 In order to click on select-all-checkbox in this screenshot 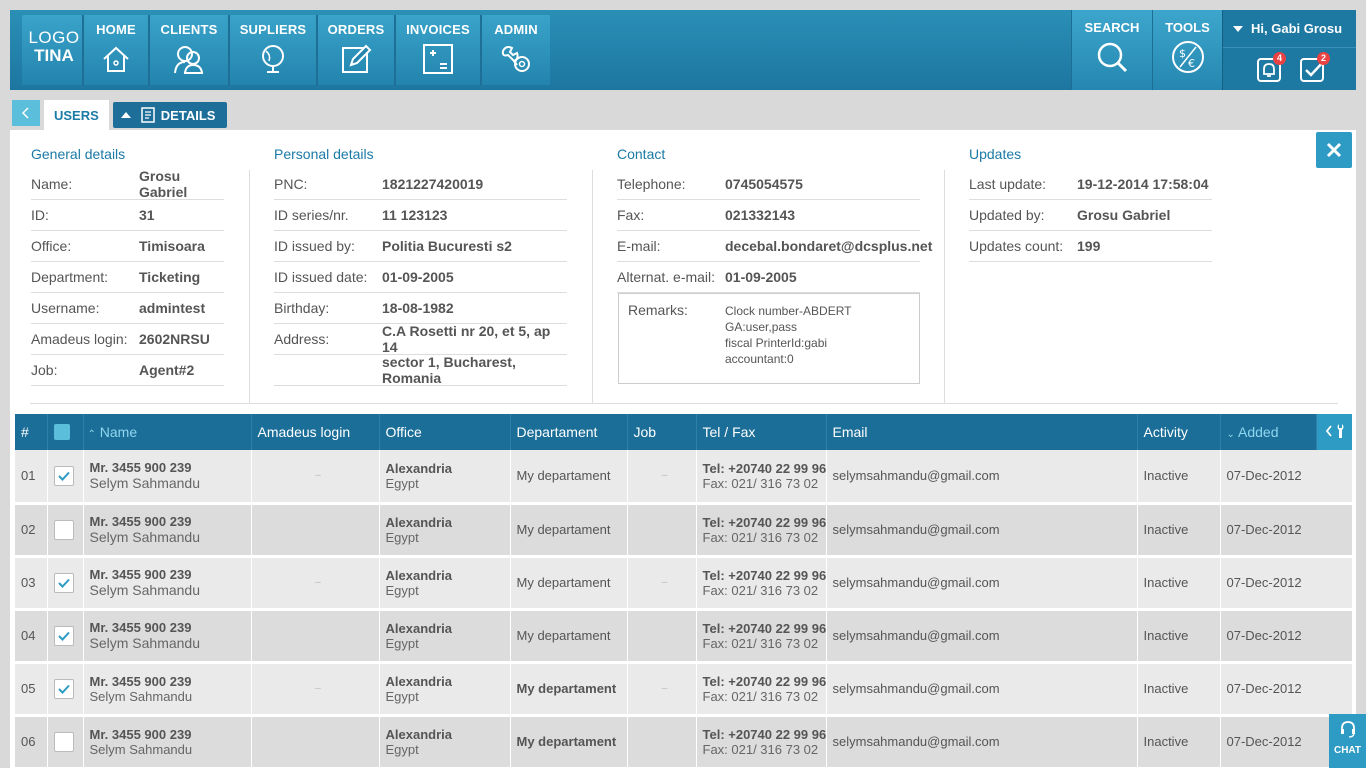, I will do `click(61, 432)`.